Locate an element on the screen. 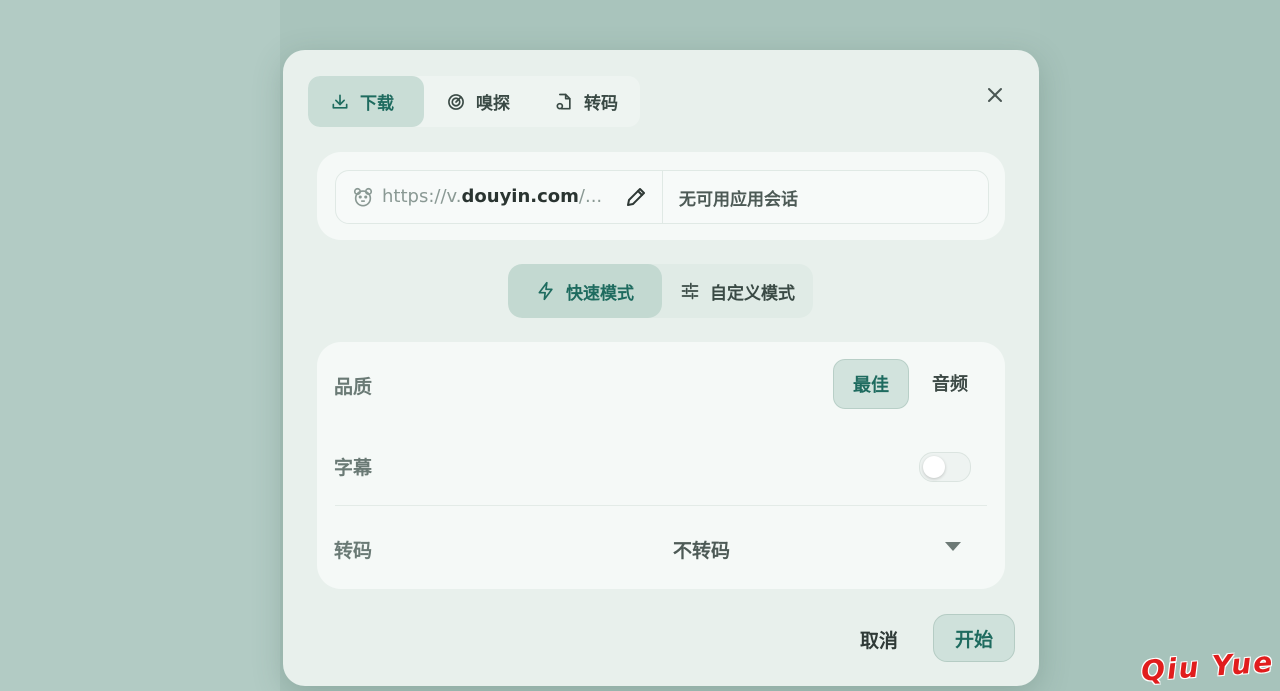 The image size is (1280, 691). tab-transcode: 转码 is located at coordinates (586, 101).